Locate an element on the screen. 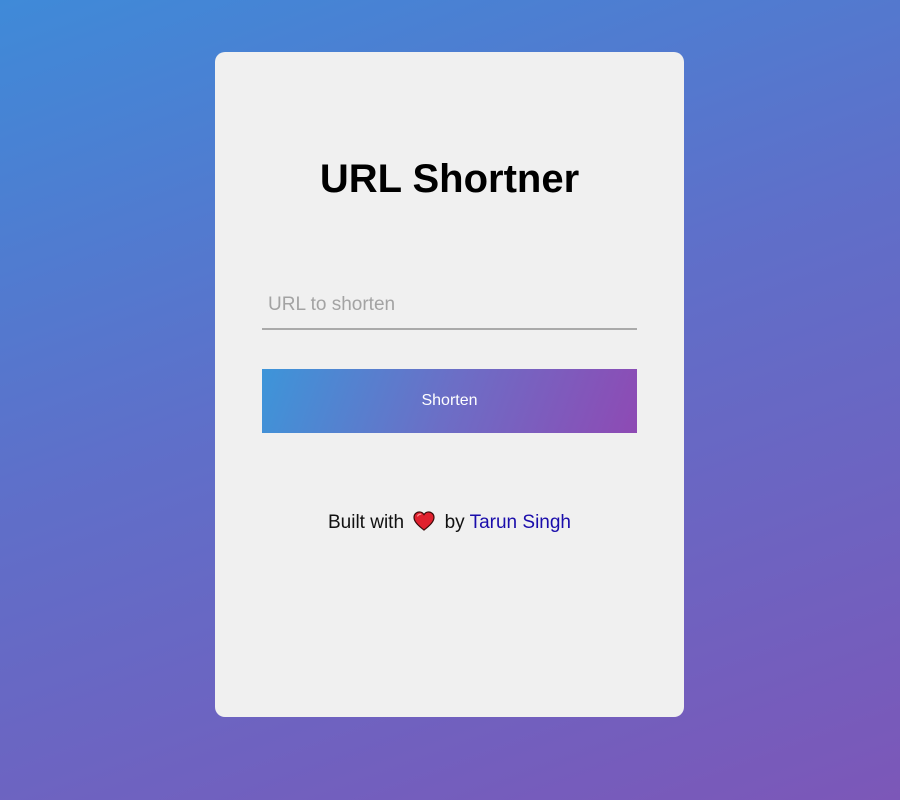 The image size is (900, 800). url-input is located at coordinates (449, 306).